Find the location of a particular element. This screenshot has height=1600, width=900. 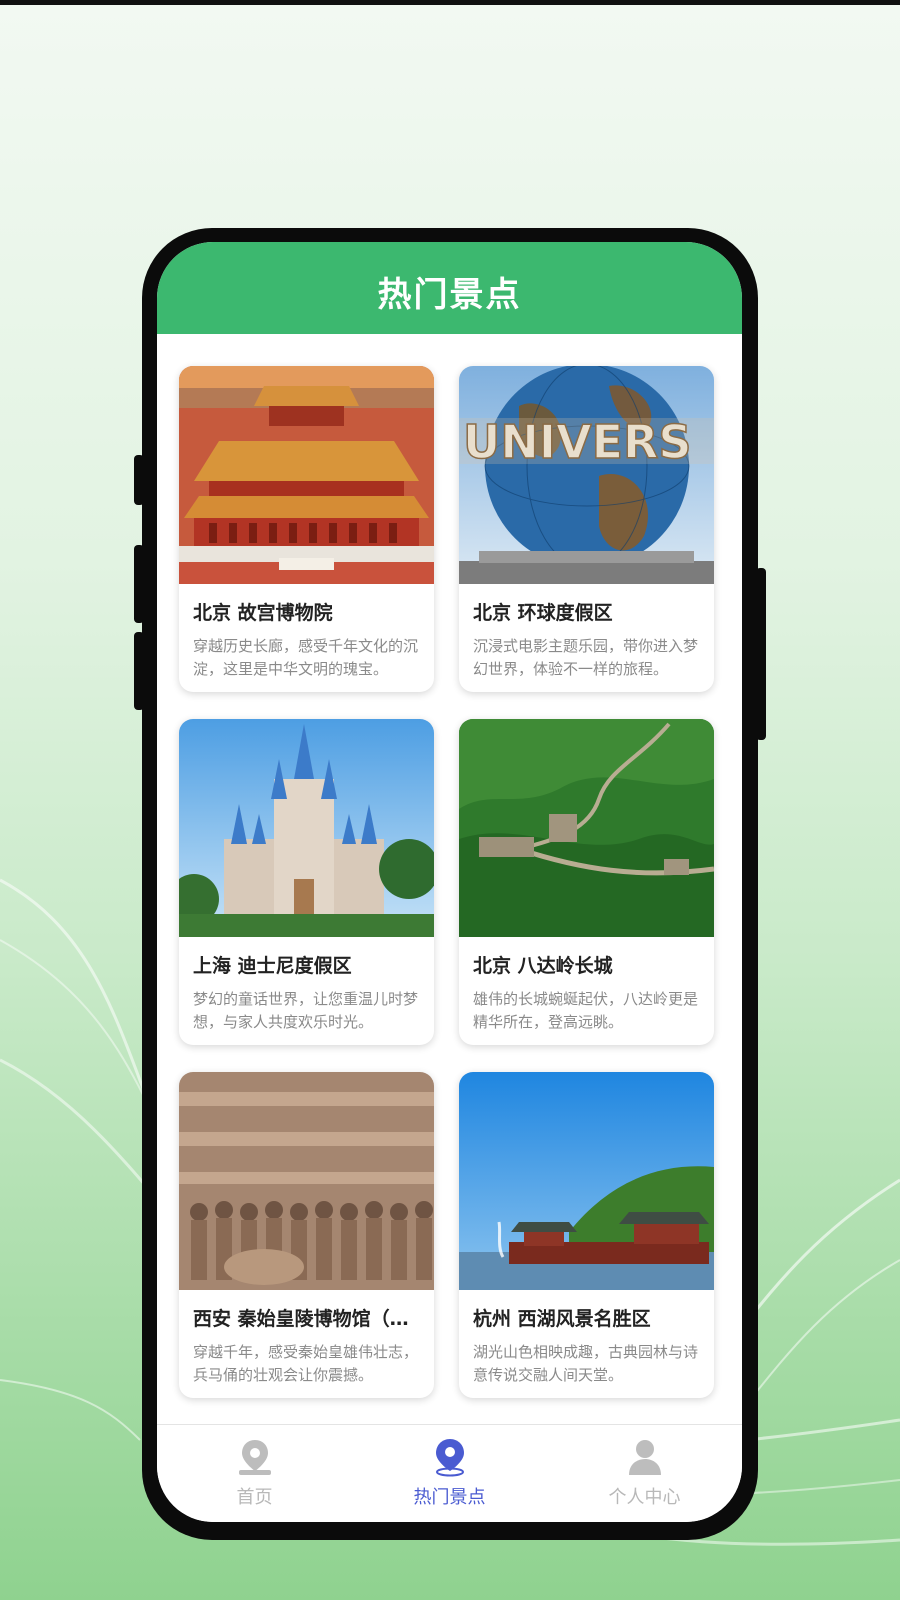

app-header: 热门景点 is located at coordinates (449, 288).